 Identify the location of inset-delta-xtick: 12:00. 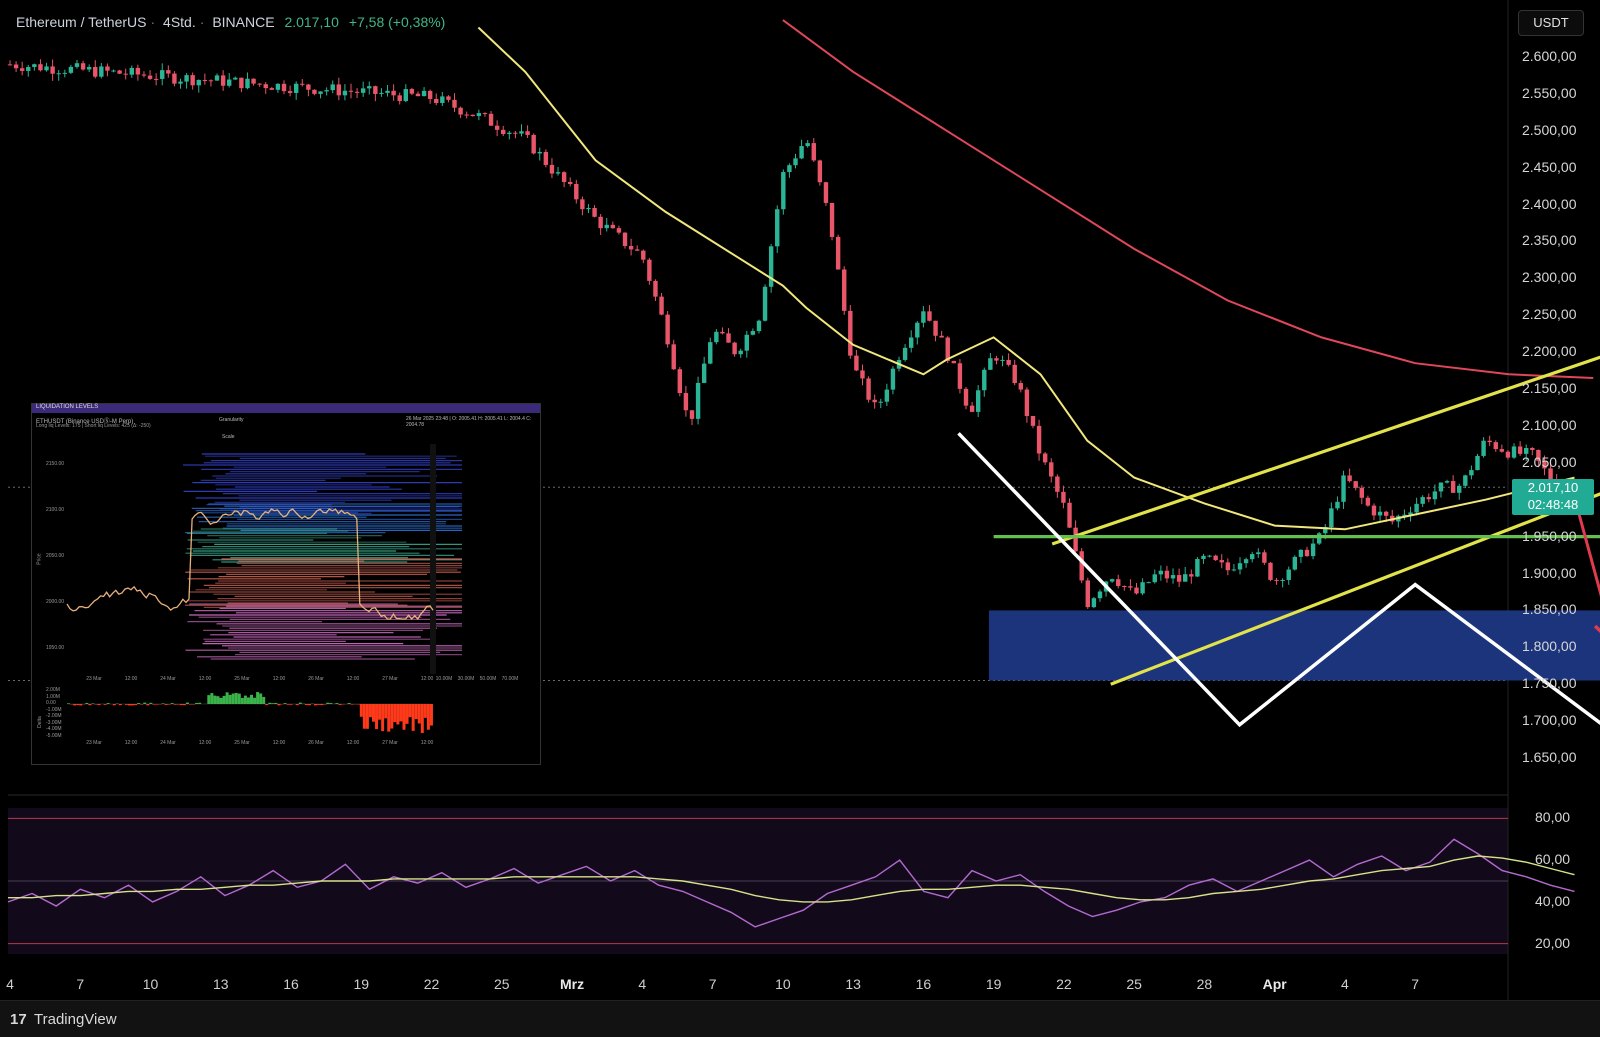
(353, 743).